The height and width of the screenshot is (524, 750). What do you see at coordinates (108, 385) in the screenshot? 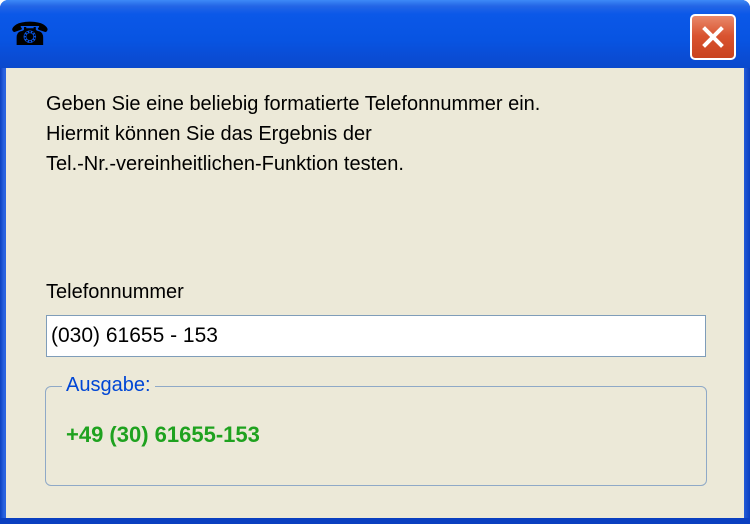
I see `output-groupbox-legend: Ausgabe:` at bounding box center [108, 385].